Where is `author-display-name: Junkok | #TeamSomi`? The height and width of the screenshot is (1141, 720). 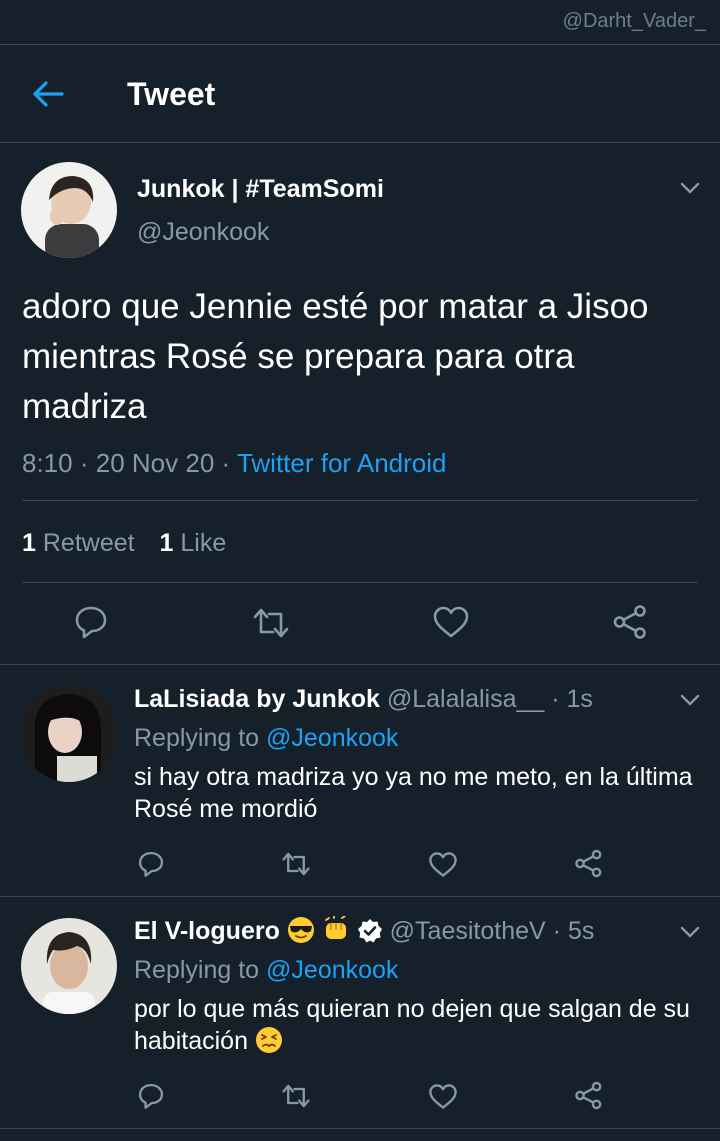
author-display-name: Junkok | #TeamSomi is located at coordinates (260, 189).